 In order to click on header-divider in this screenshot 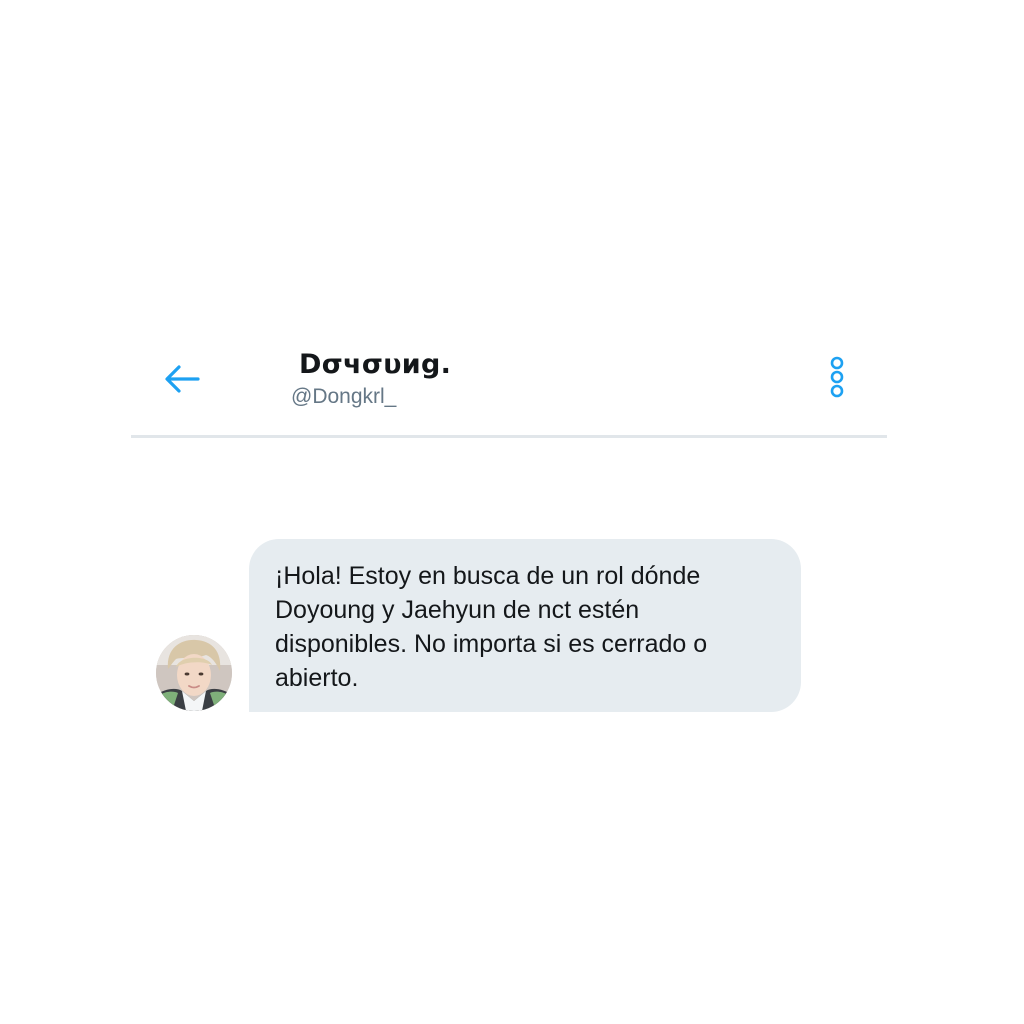, I will do `click(509, 436)`.